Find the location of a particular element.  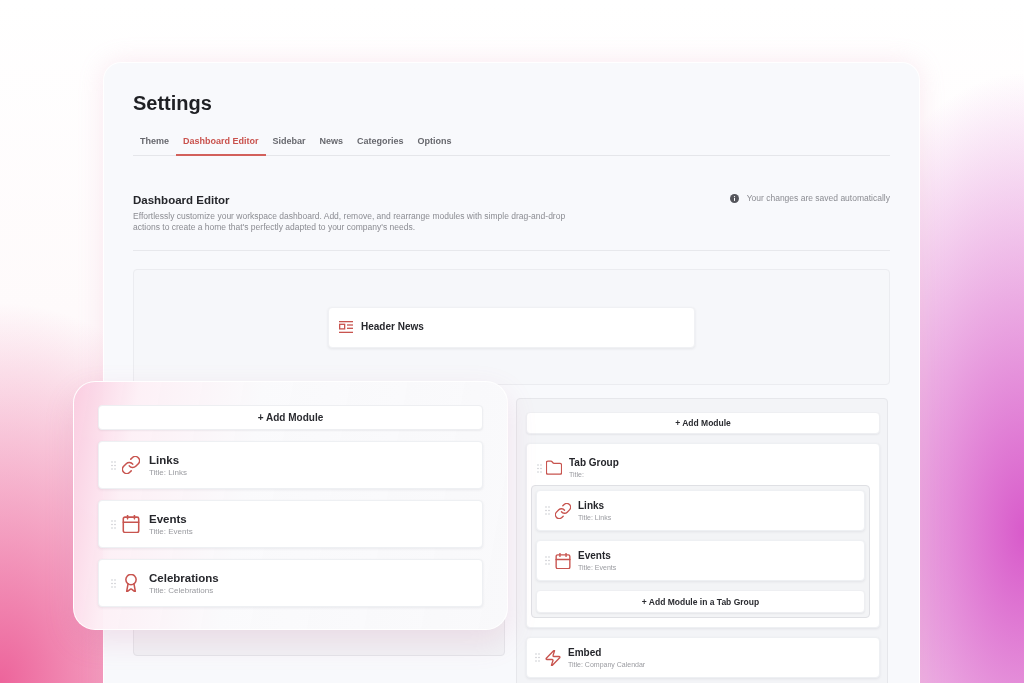

module-title: Header News is located at coordinates (392, 327).